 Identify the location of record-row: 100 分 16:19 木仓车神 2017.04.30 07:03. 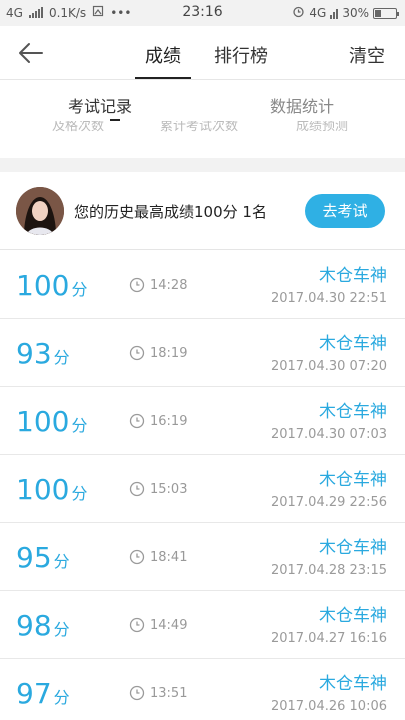
(202, 421).